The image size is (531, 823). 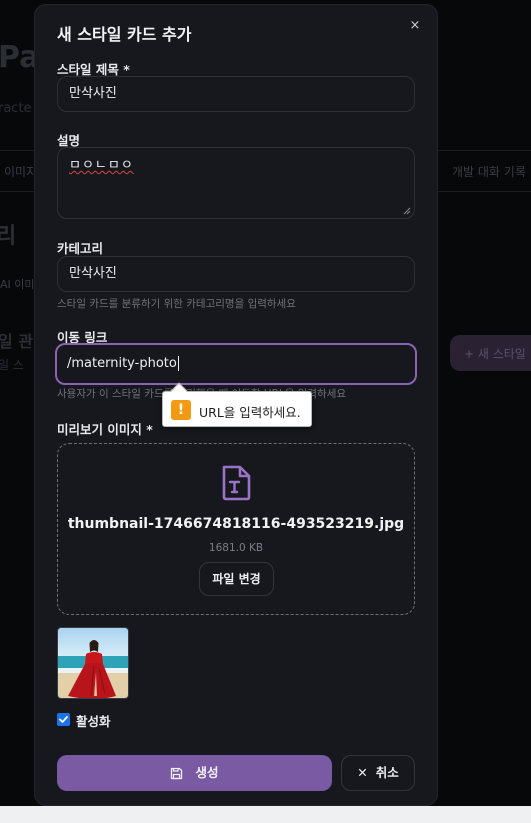 What do you see at coordinates (236, 94) in the screenshot?
I see `title-input: 만삭사진` at bounding box center [236, 94].